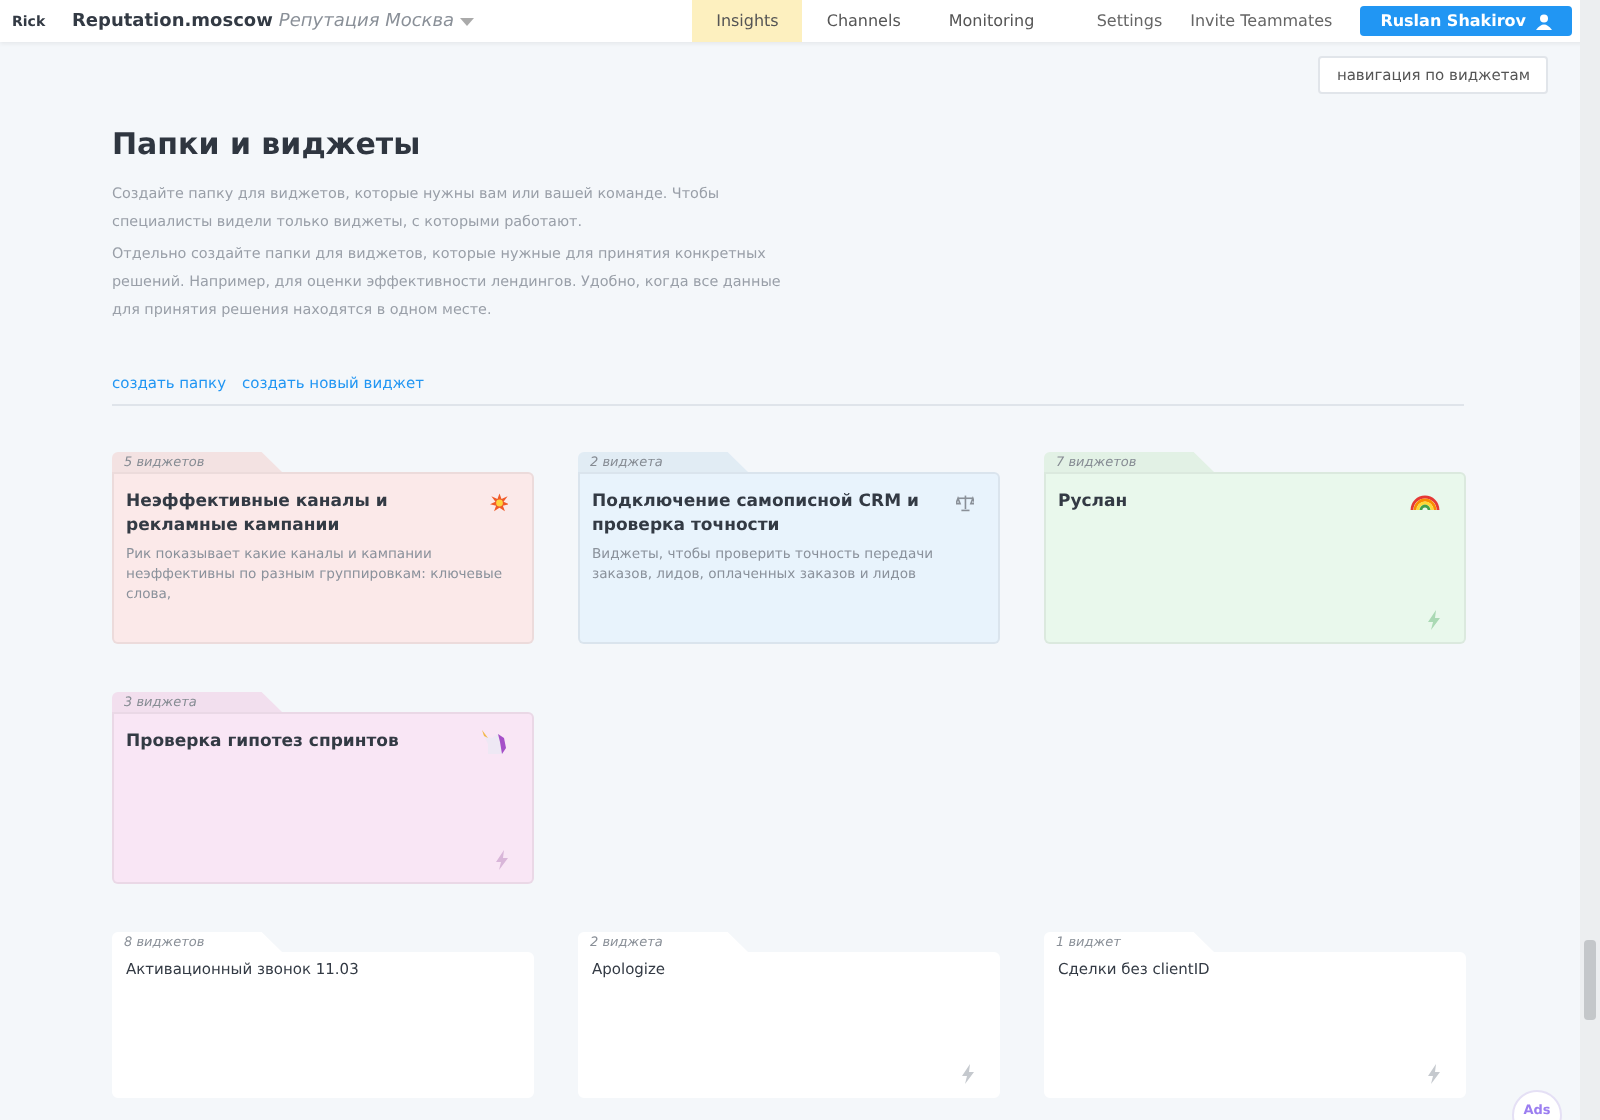 The height and width of the screenshot is (1120, 1600). I want to click on explosion-icon, so click(498, 503).